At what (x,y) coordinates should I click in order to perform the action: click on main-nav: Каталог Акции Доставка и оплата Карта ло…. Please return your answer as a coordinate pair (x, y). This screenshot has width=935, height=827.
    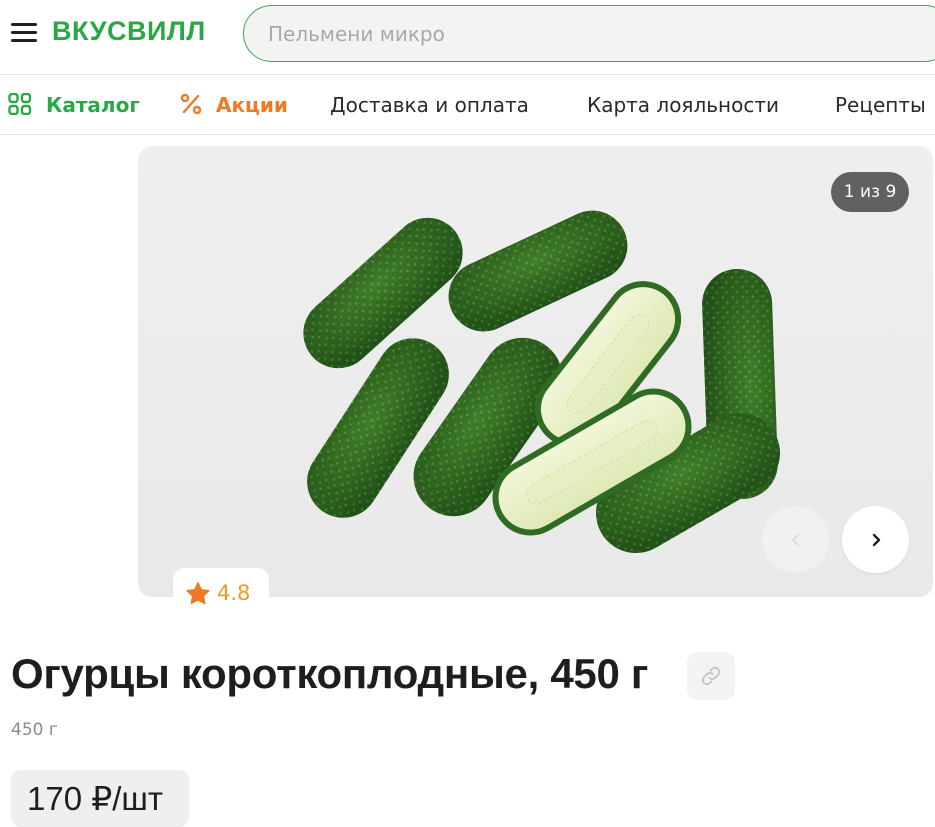
    Looking at the image, I should click on (467, 105).